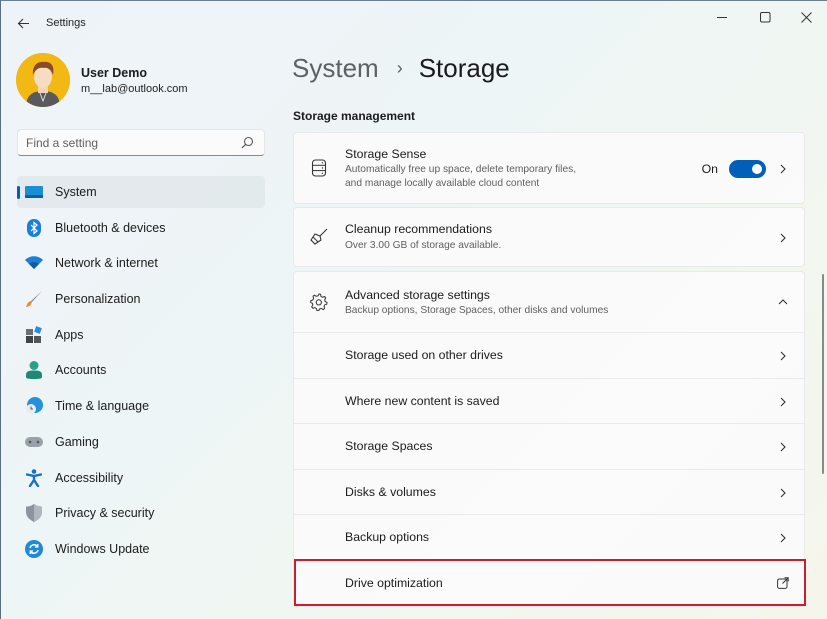  I want to click on storage-drive-icon, so click(319, 168).